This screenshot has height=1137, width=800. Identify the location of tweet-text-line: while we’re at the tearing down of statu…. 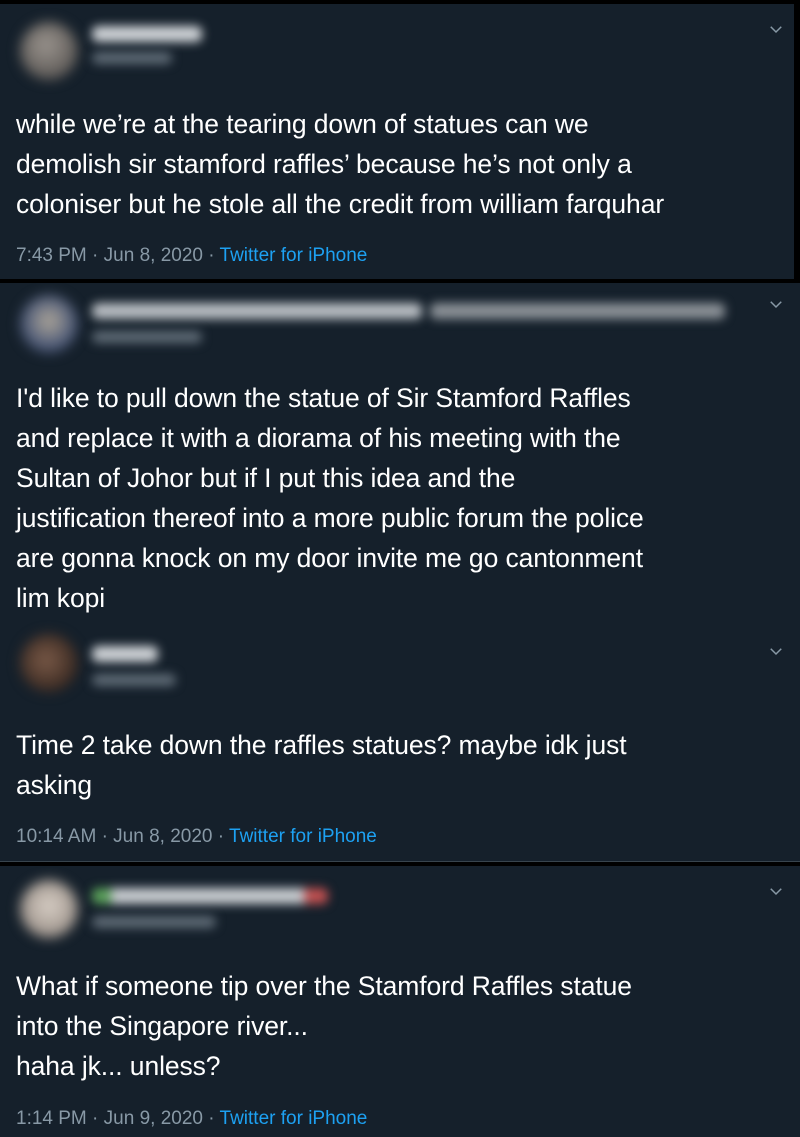
(302, 124).